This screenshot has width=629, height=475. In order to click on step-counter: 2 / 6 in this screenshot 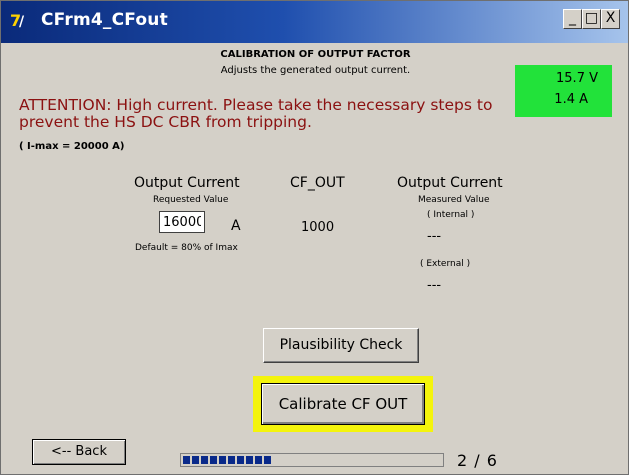, I will do `click(477, 460)`.